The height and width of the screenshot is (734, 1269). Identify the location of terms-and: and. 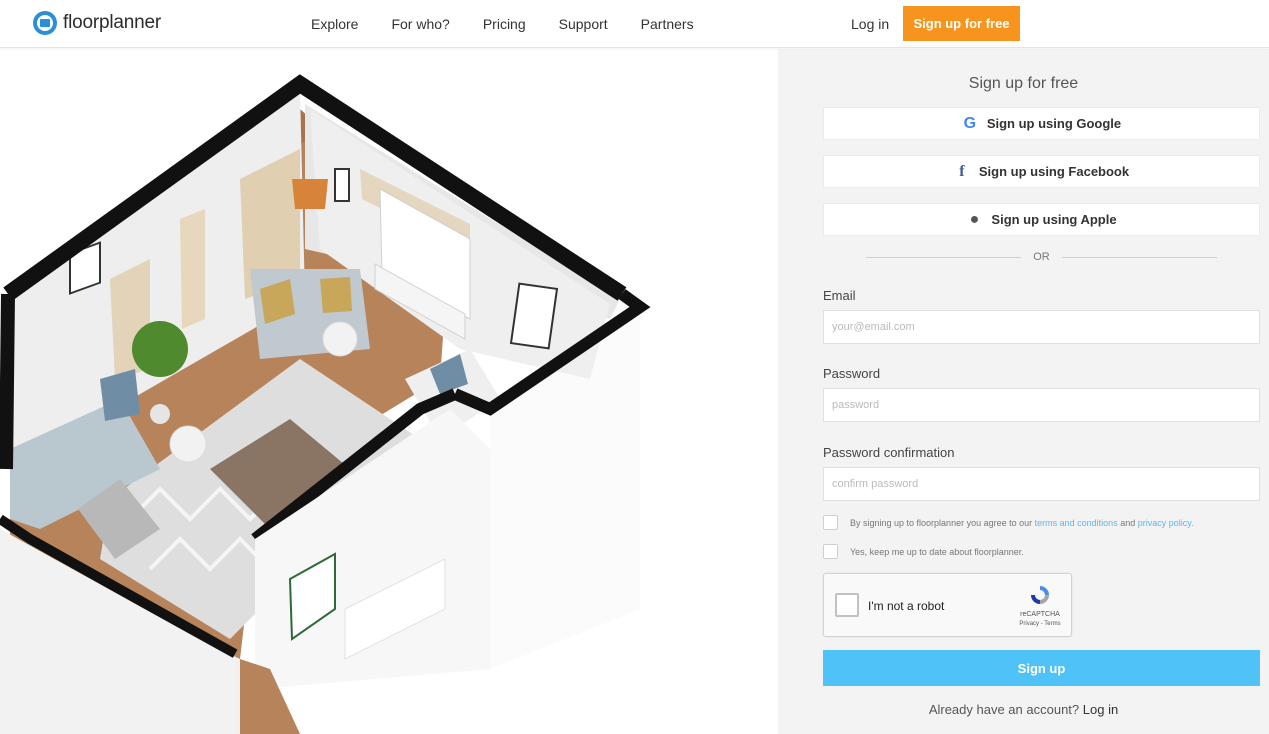
(1128, 522).